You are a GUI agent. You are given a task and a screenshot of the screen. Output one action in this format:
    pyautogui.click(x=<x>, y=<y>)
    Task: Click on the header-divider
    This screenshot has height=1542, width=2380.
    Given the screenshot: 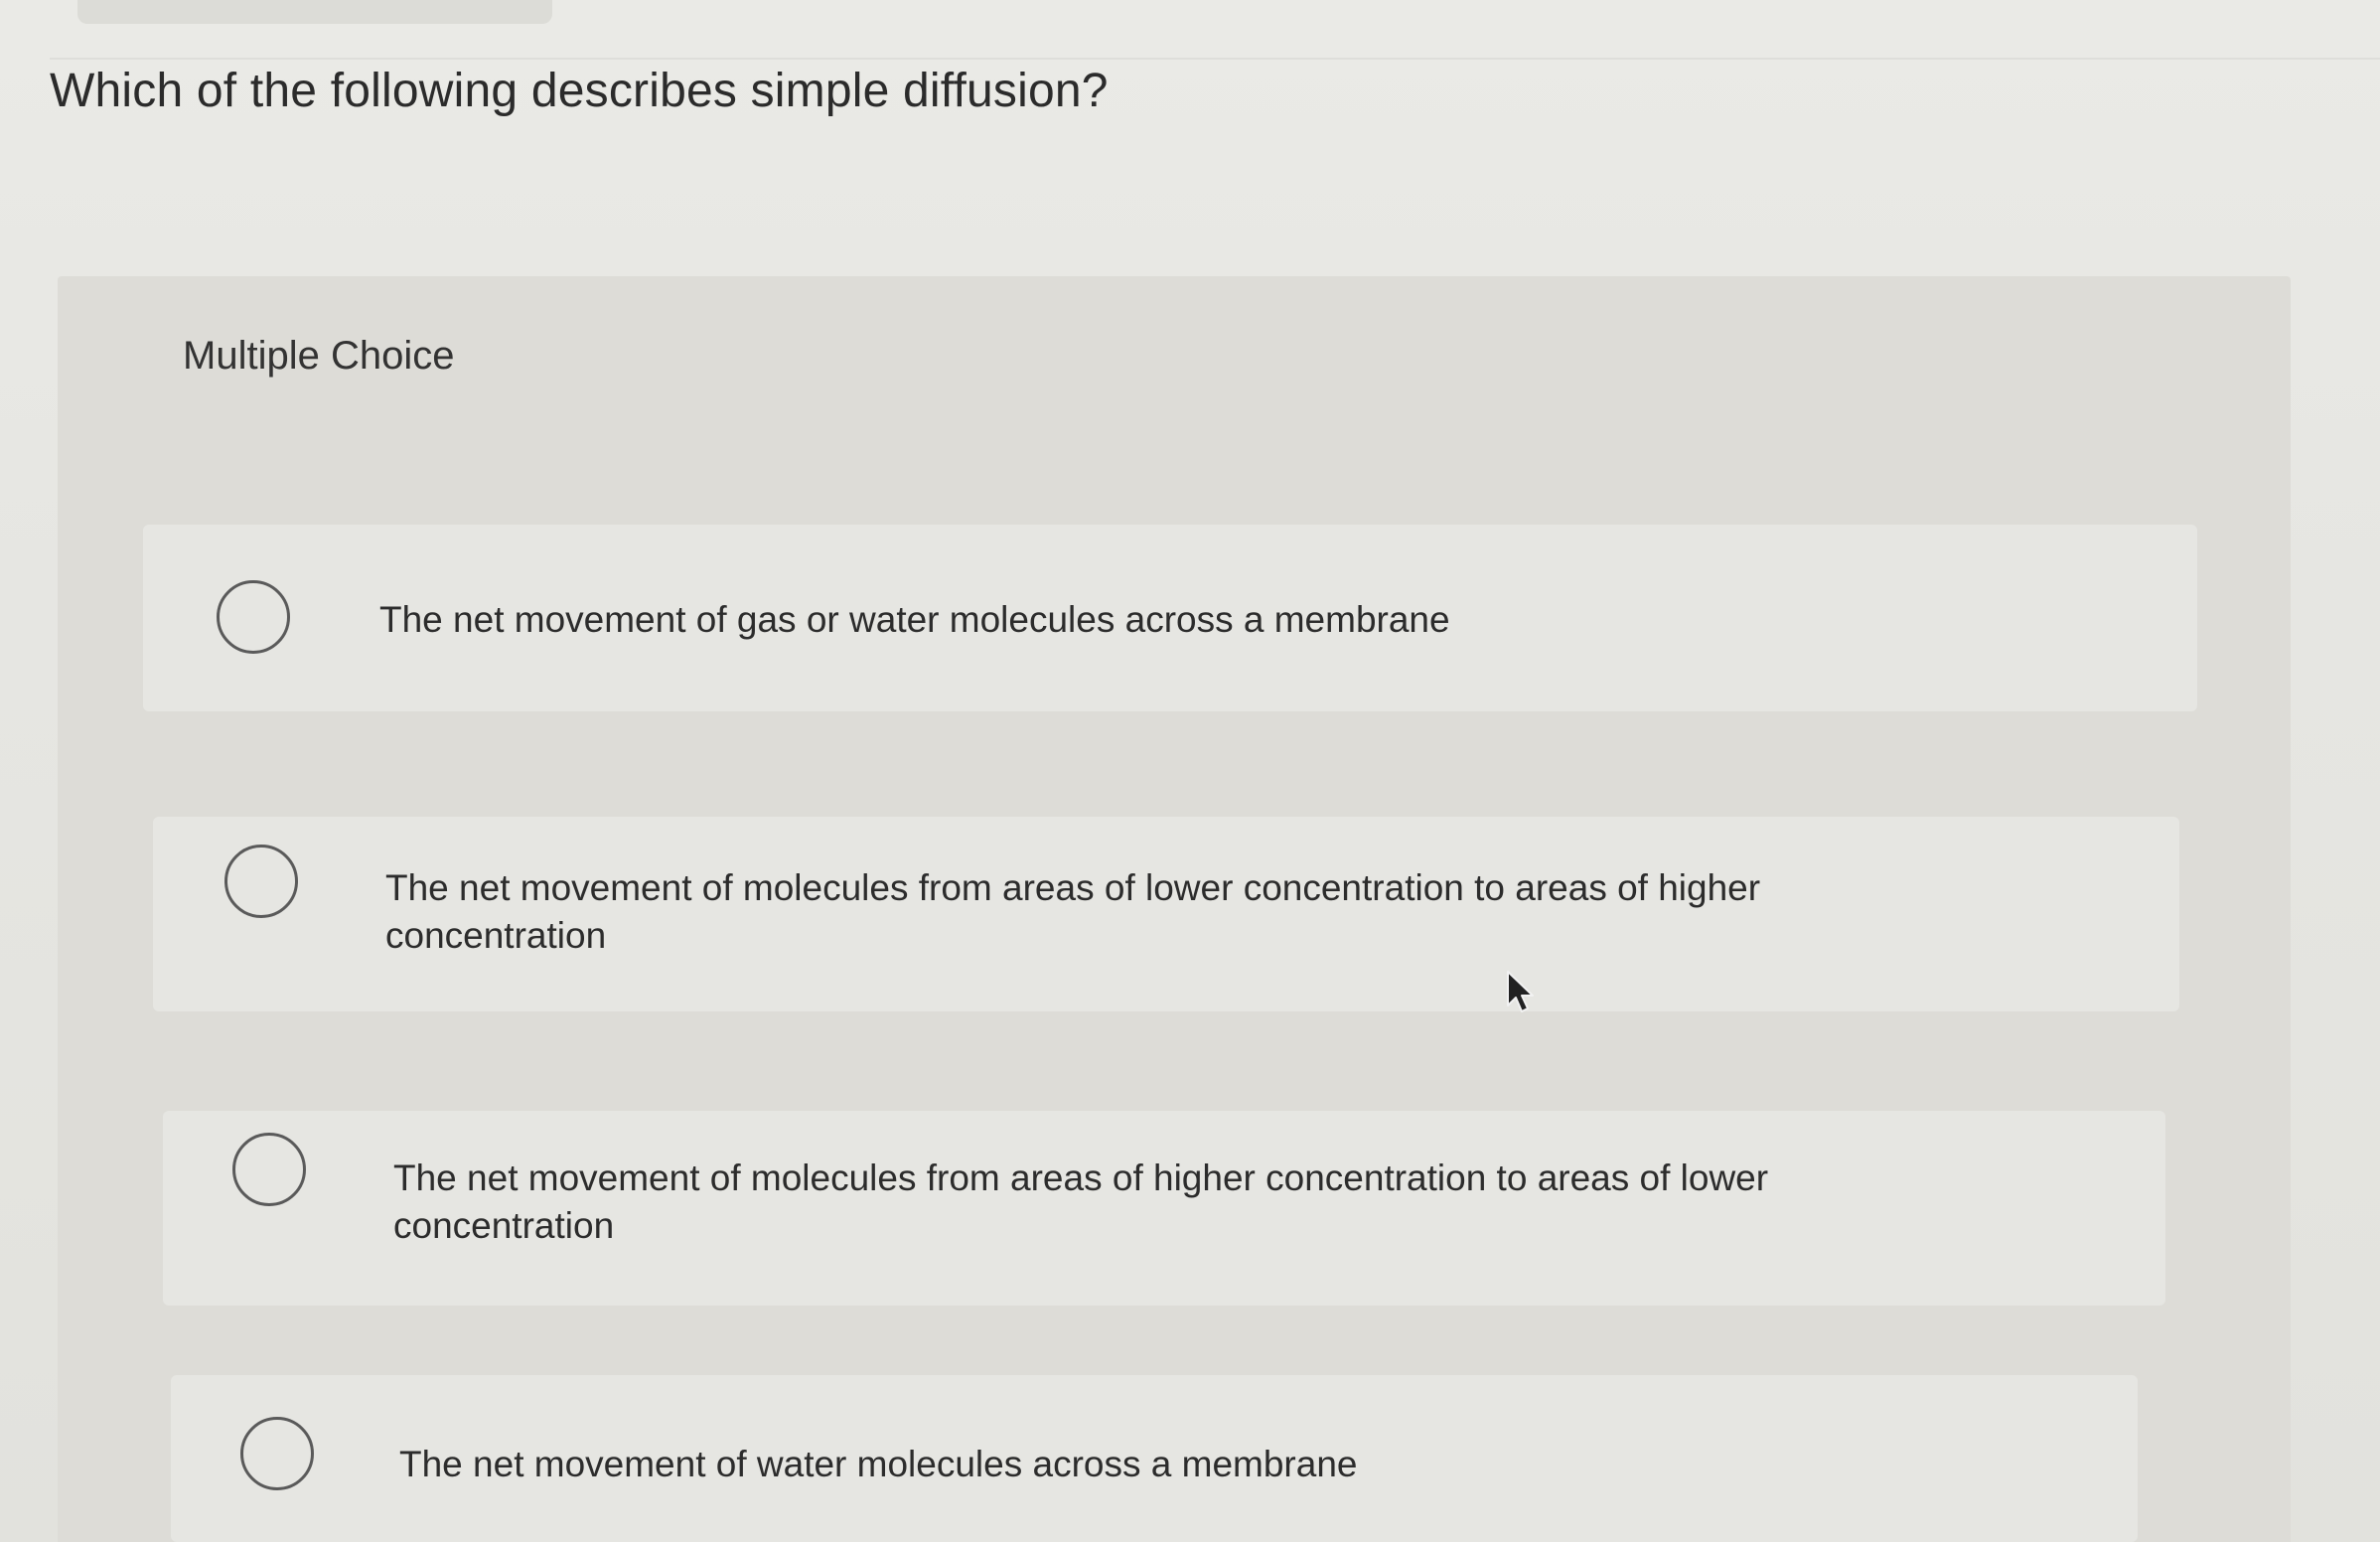 What is the action you would take?
    pyautogui.click(x=1215, y=59)
    